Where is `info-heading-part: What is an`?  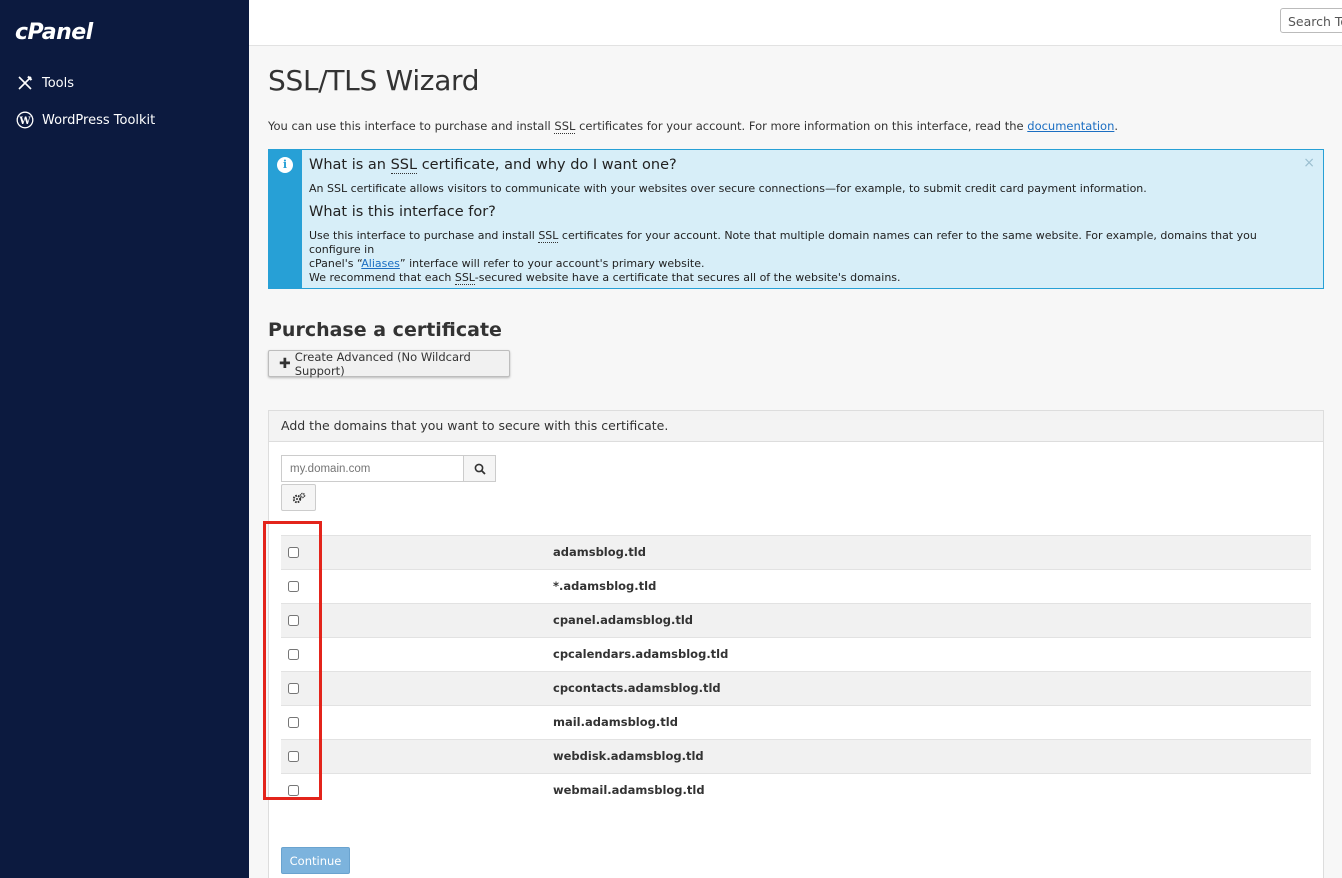
info-heading-part: What is an is located at coordinates (350, 165).